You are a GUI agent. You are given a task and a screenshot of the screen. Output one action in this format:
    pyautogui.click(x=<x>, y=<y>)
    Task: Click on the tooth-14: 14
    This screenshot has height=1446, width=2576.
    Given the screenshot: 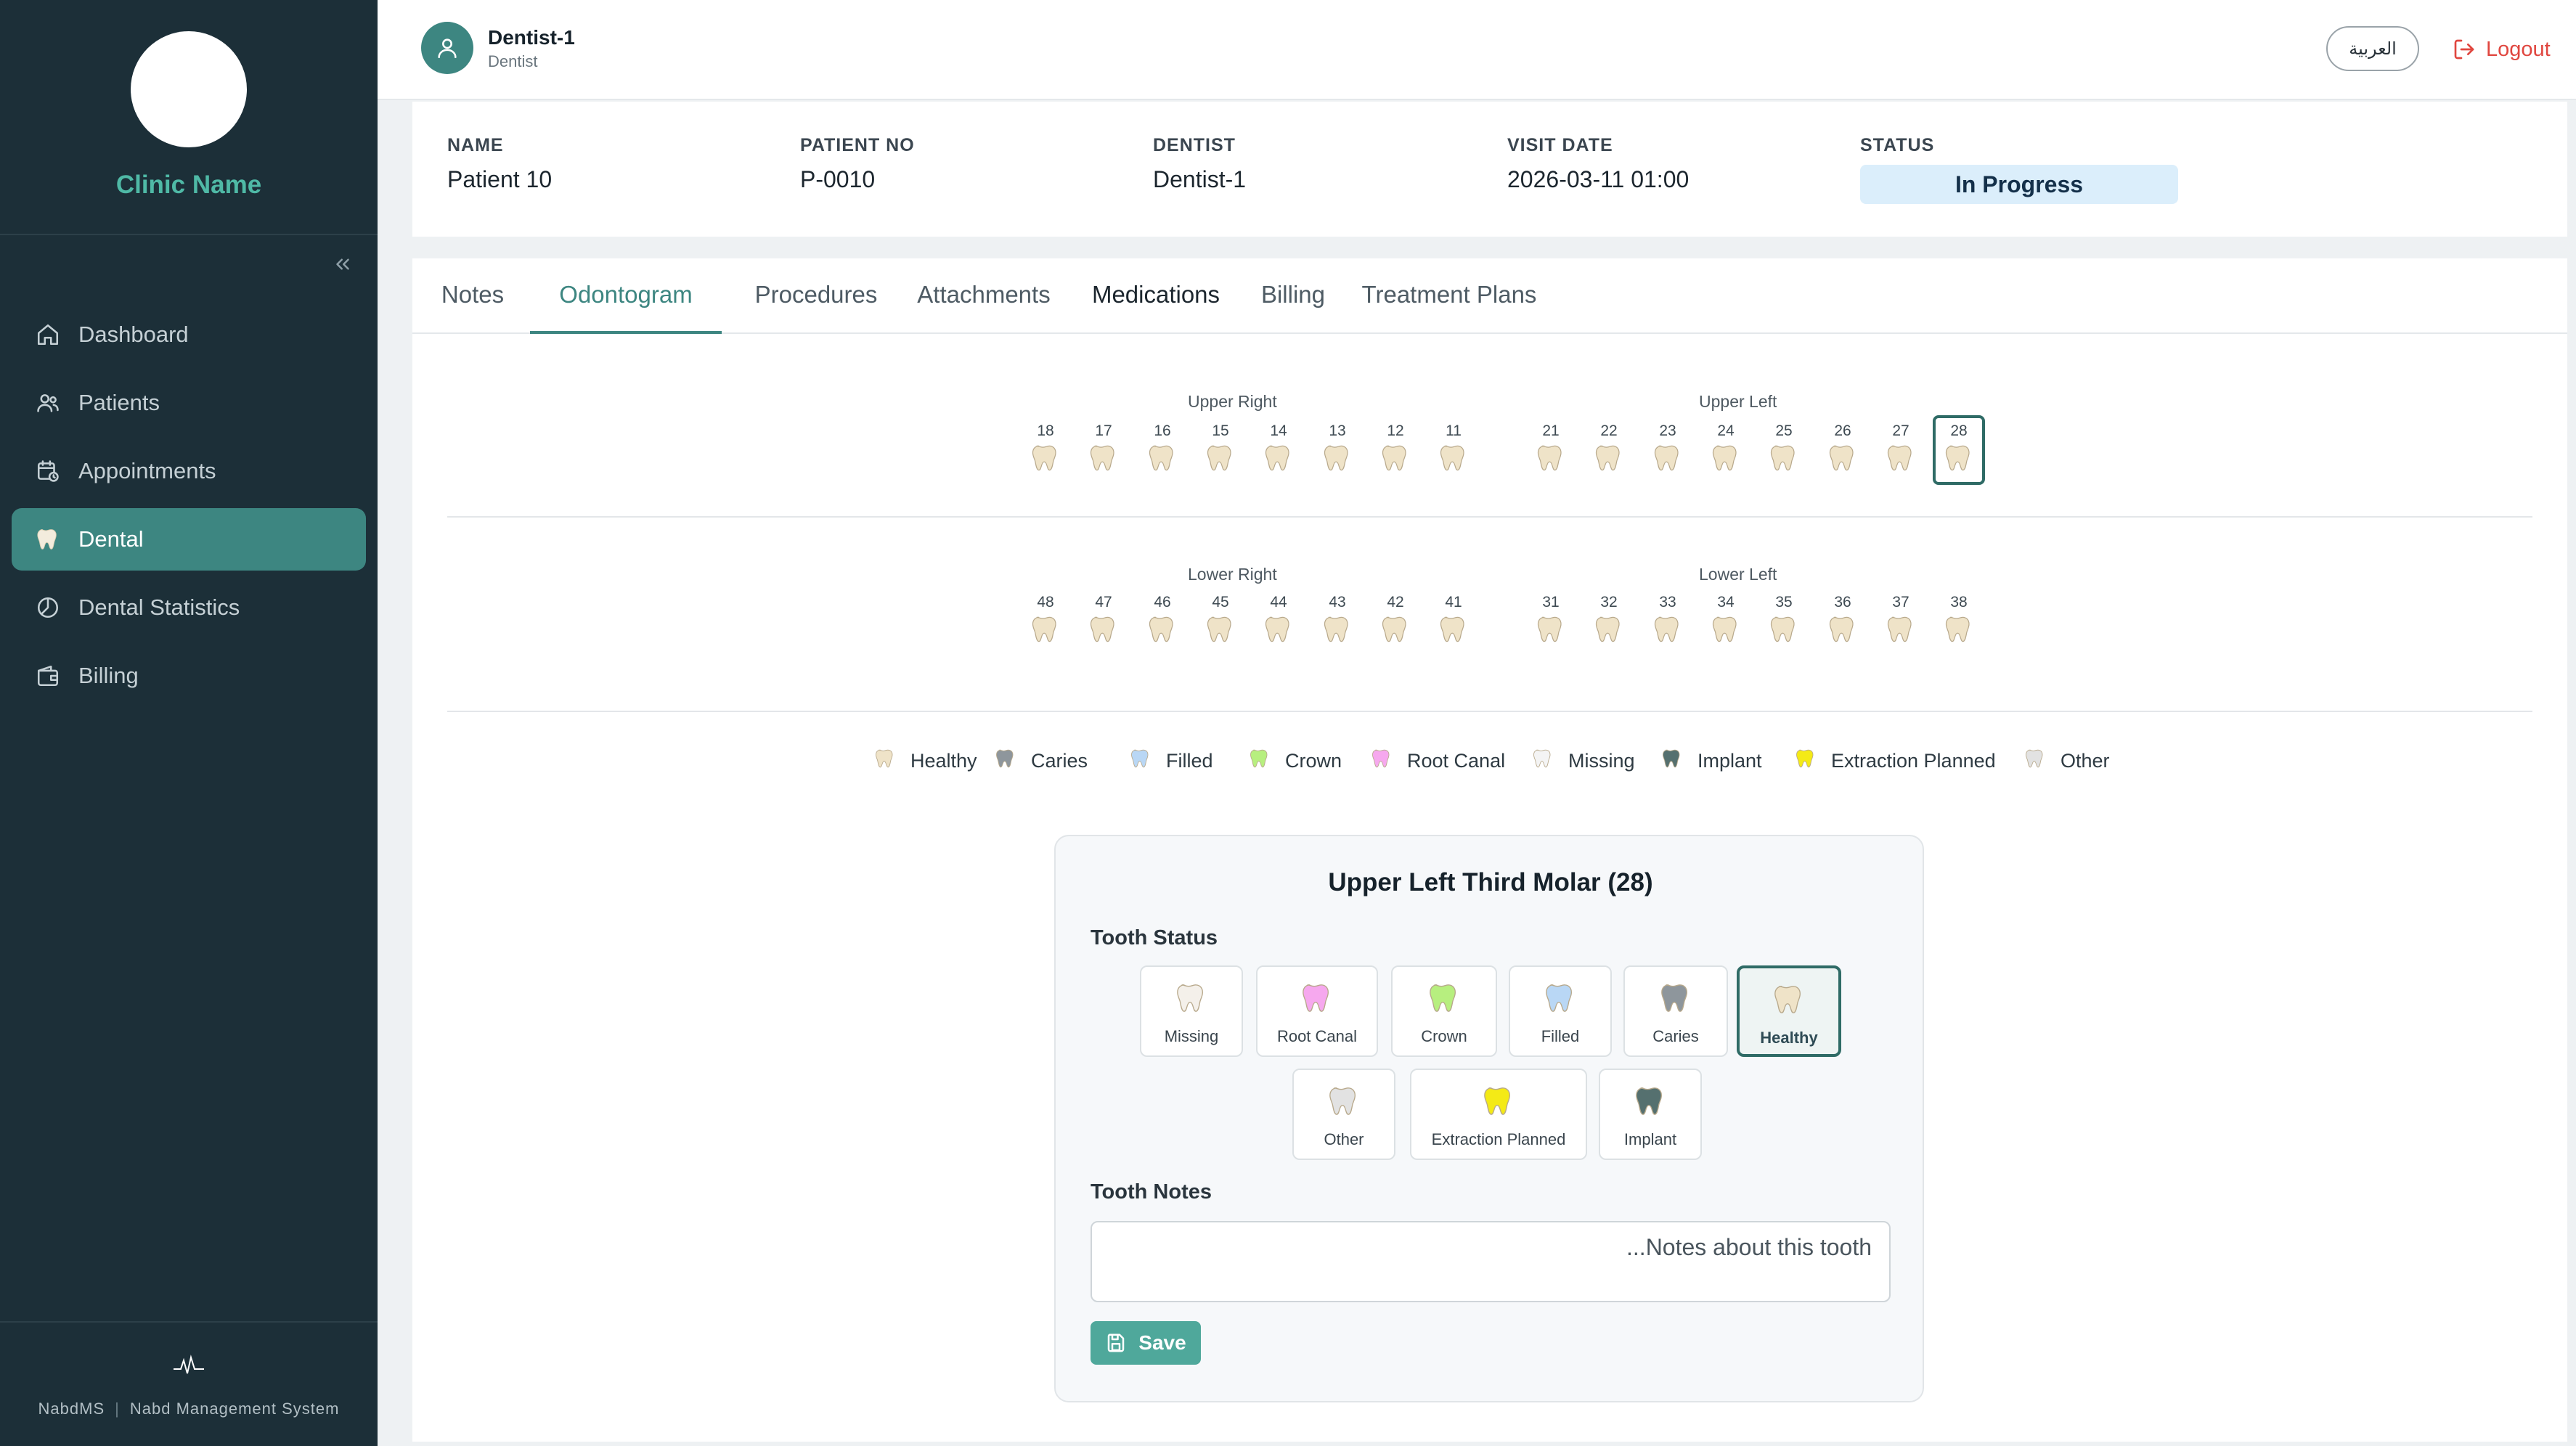 What is the action you would take?
    pyautogui.click(x=1278, y=450)
    